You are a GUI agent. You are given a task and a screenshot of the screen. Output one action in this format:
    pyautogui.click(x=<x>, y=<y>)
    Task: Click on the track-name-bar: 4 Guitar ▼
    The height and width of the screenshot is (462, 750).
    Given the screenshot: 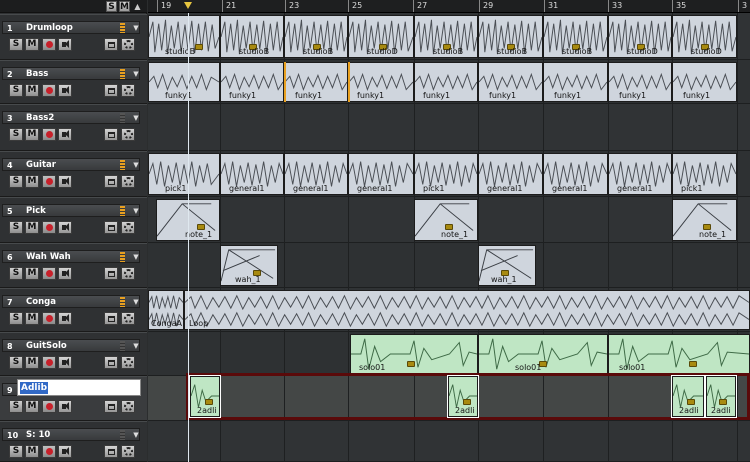 What is the action you would take?
    pyautogui.click(x=71, y=164)
    